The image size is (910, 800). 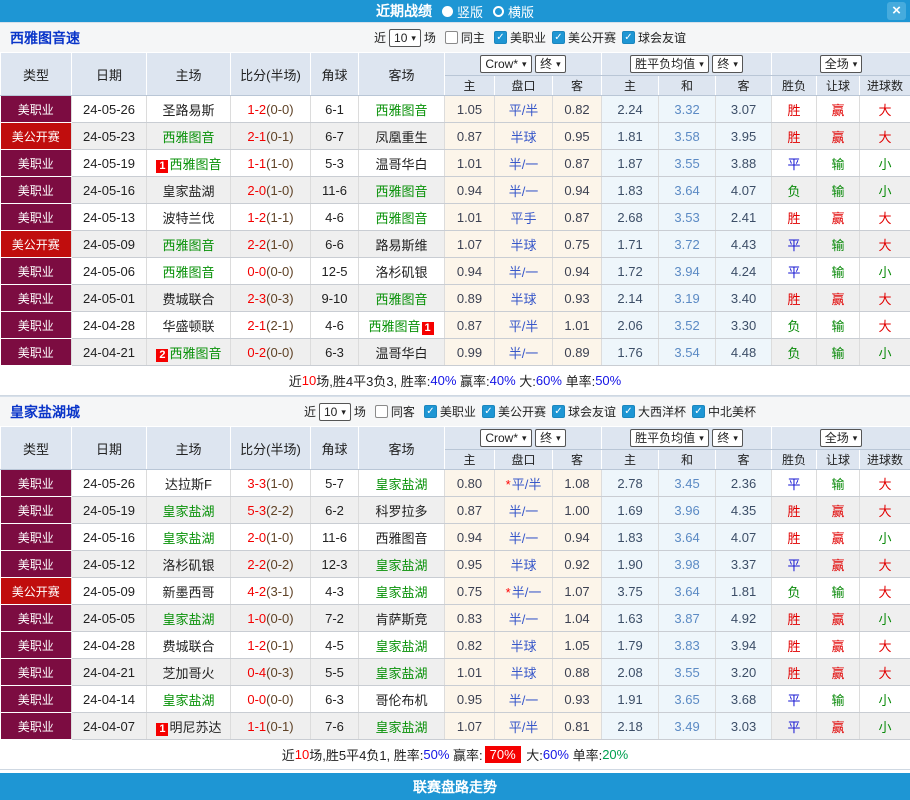 What do you see at coordinates (524, 163) in the screenshot?
I see `crow-handicap: 半/一` at bounding box center [524, 163].